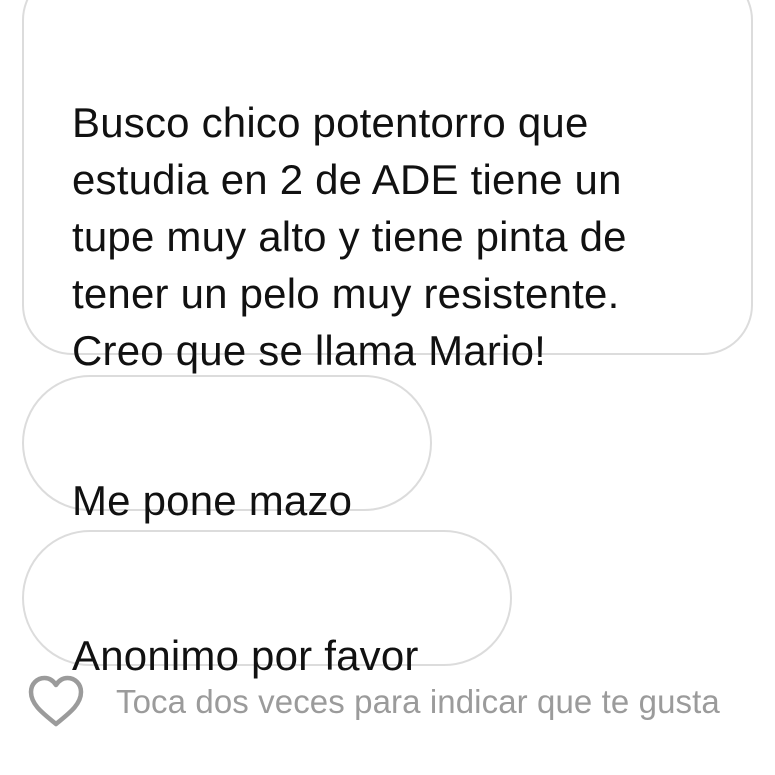 This screenshot has height=775, width=775. Describe the element at coordinates (56, 702) in the screenshot. I see `heart-icon` at that location.